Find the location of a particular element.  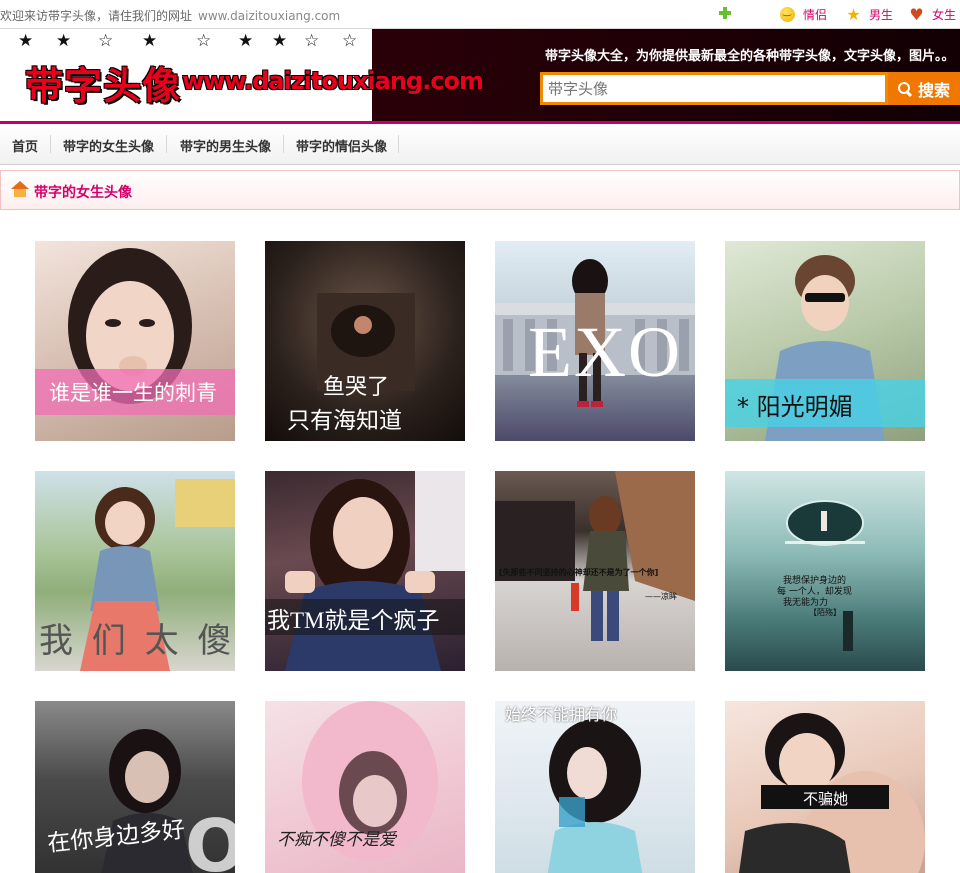

top-link-label: 情侣 is located at coordinates (815, 15).